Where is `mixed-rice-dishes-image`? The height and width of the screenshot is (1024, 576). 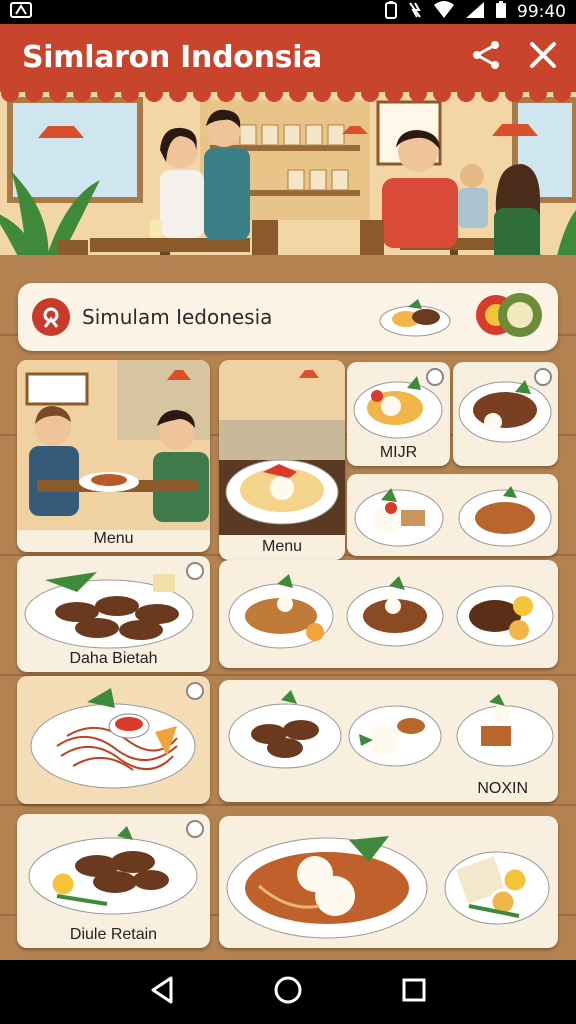
mixed-rice-dishes-image is located at coordinates (388, 887).